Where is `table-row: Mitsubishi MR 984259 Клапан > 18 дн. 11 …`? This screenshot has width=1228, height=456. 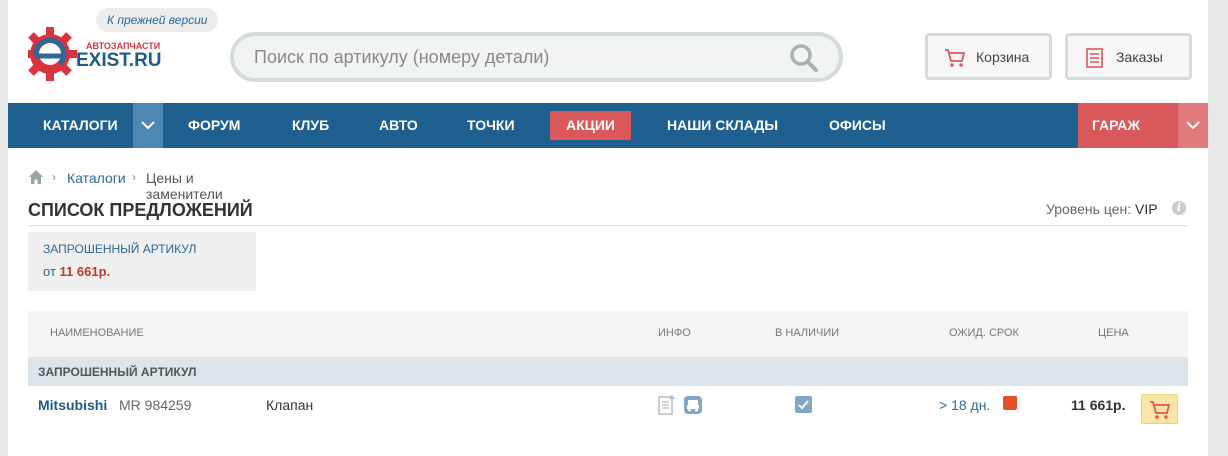
table-row: Mitsubishi MR 984259 Клапан > 18 дн. 11 … is located at coordinates (608, 405).